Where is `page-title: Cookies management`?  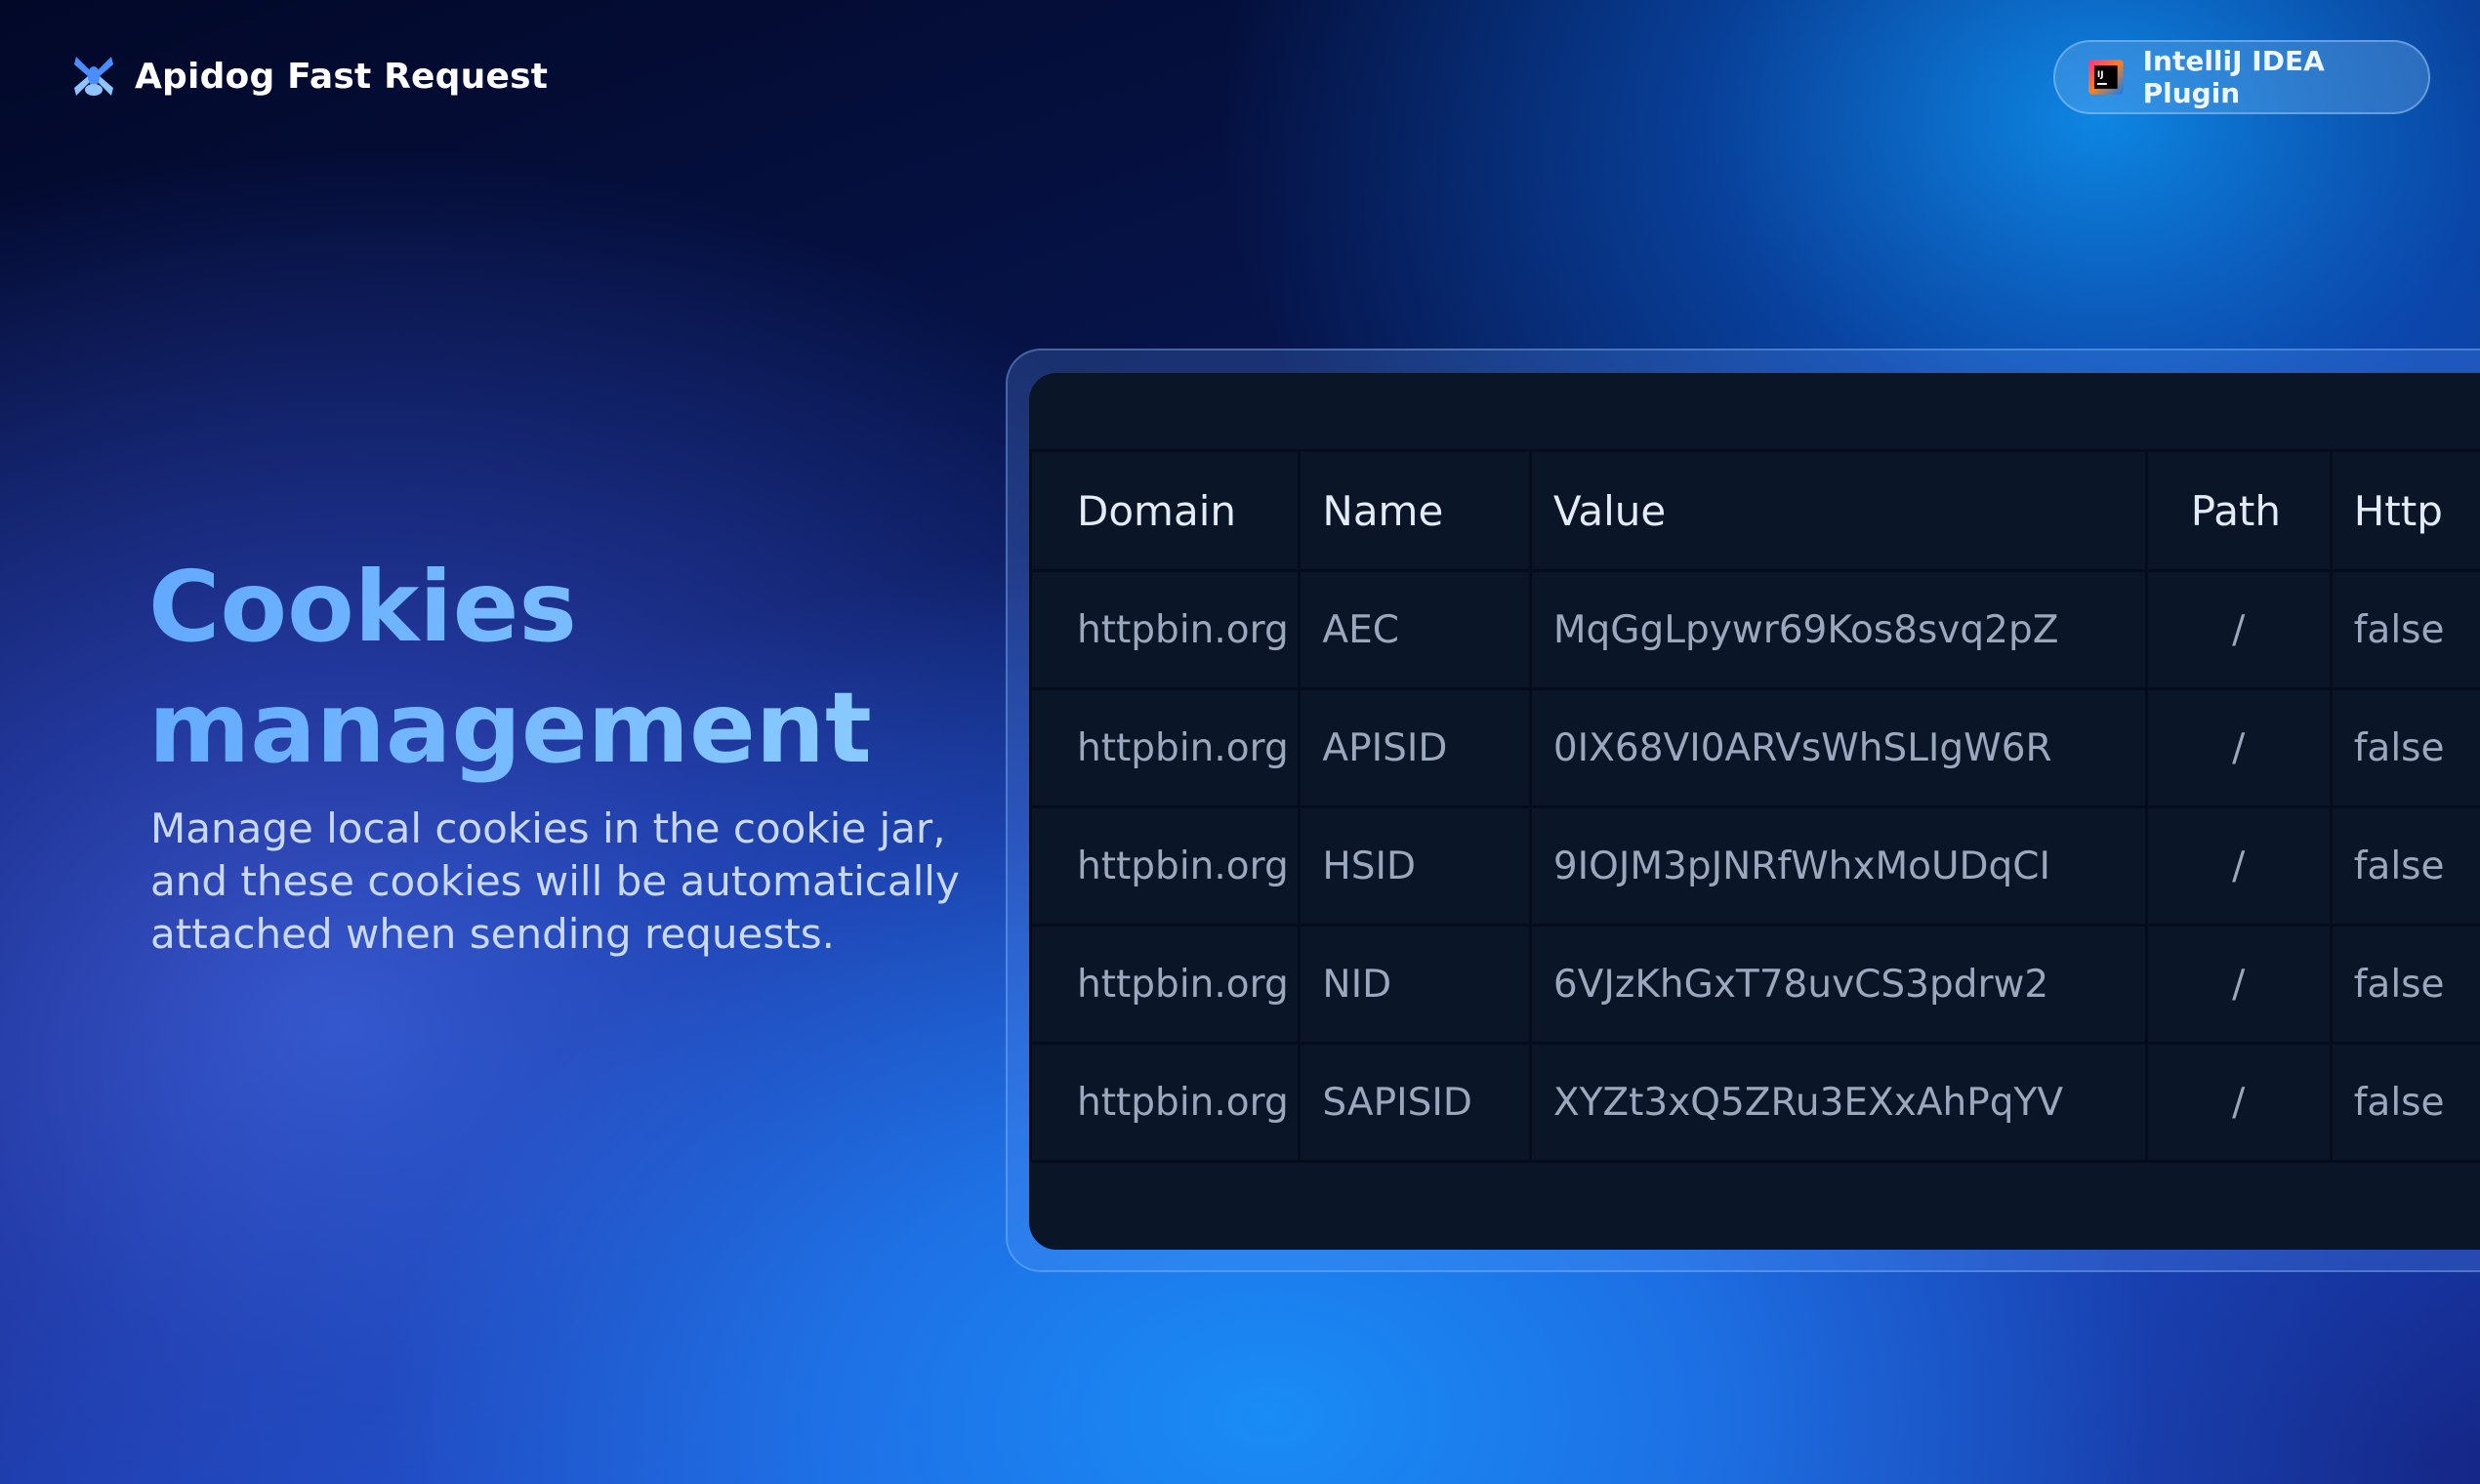
page-title: Cookies management is located at coordinates (568, 668).